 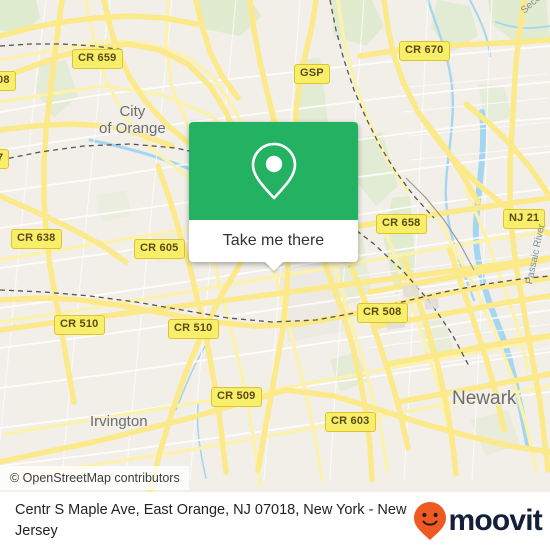 What do you see at coordinates (273, 266) in the screenshot?
I see `callout-pointer` at bounding box center [273, 266].